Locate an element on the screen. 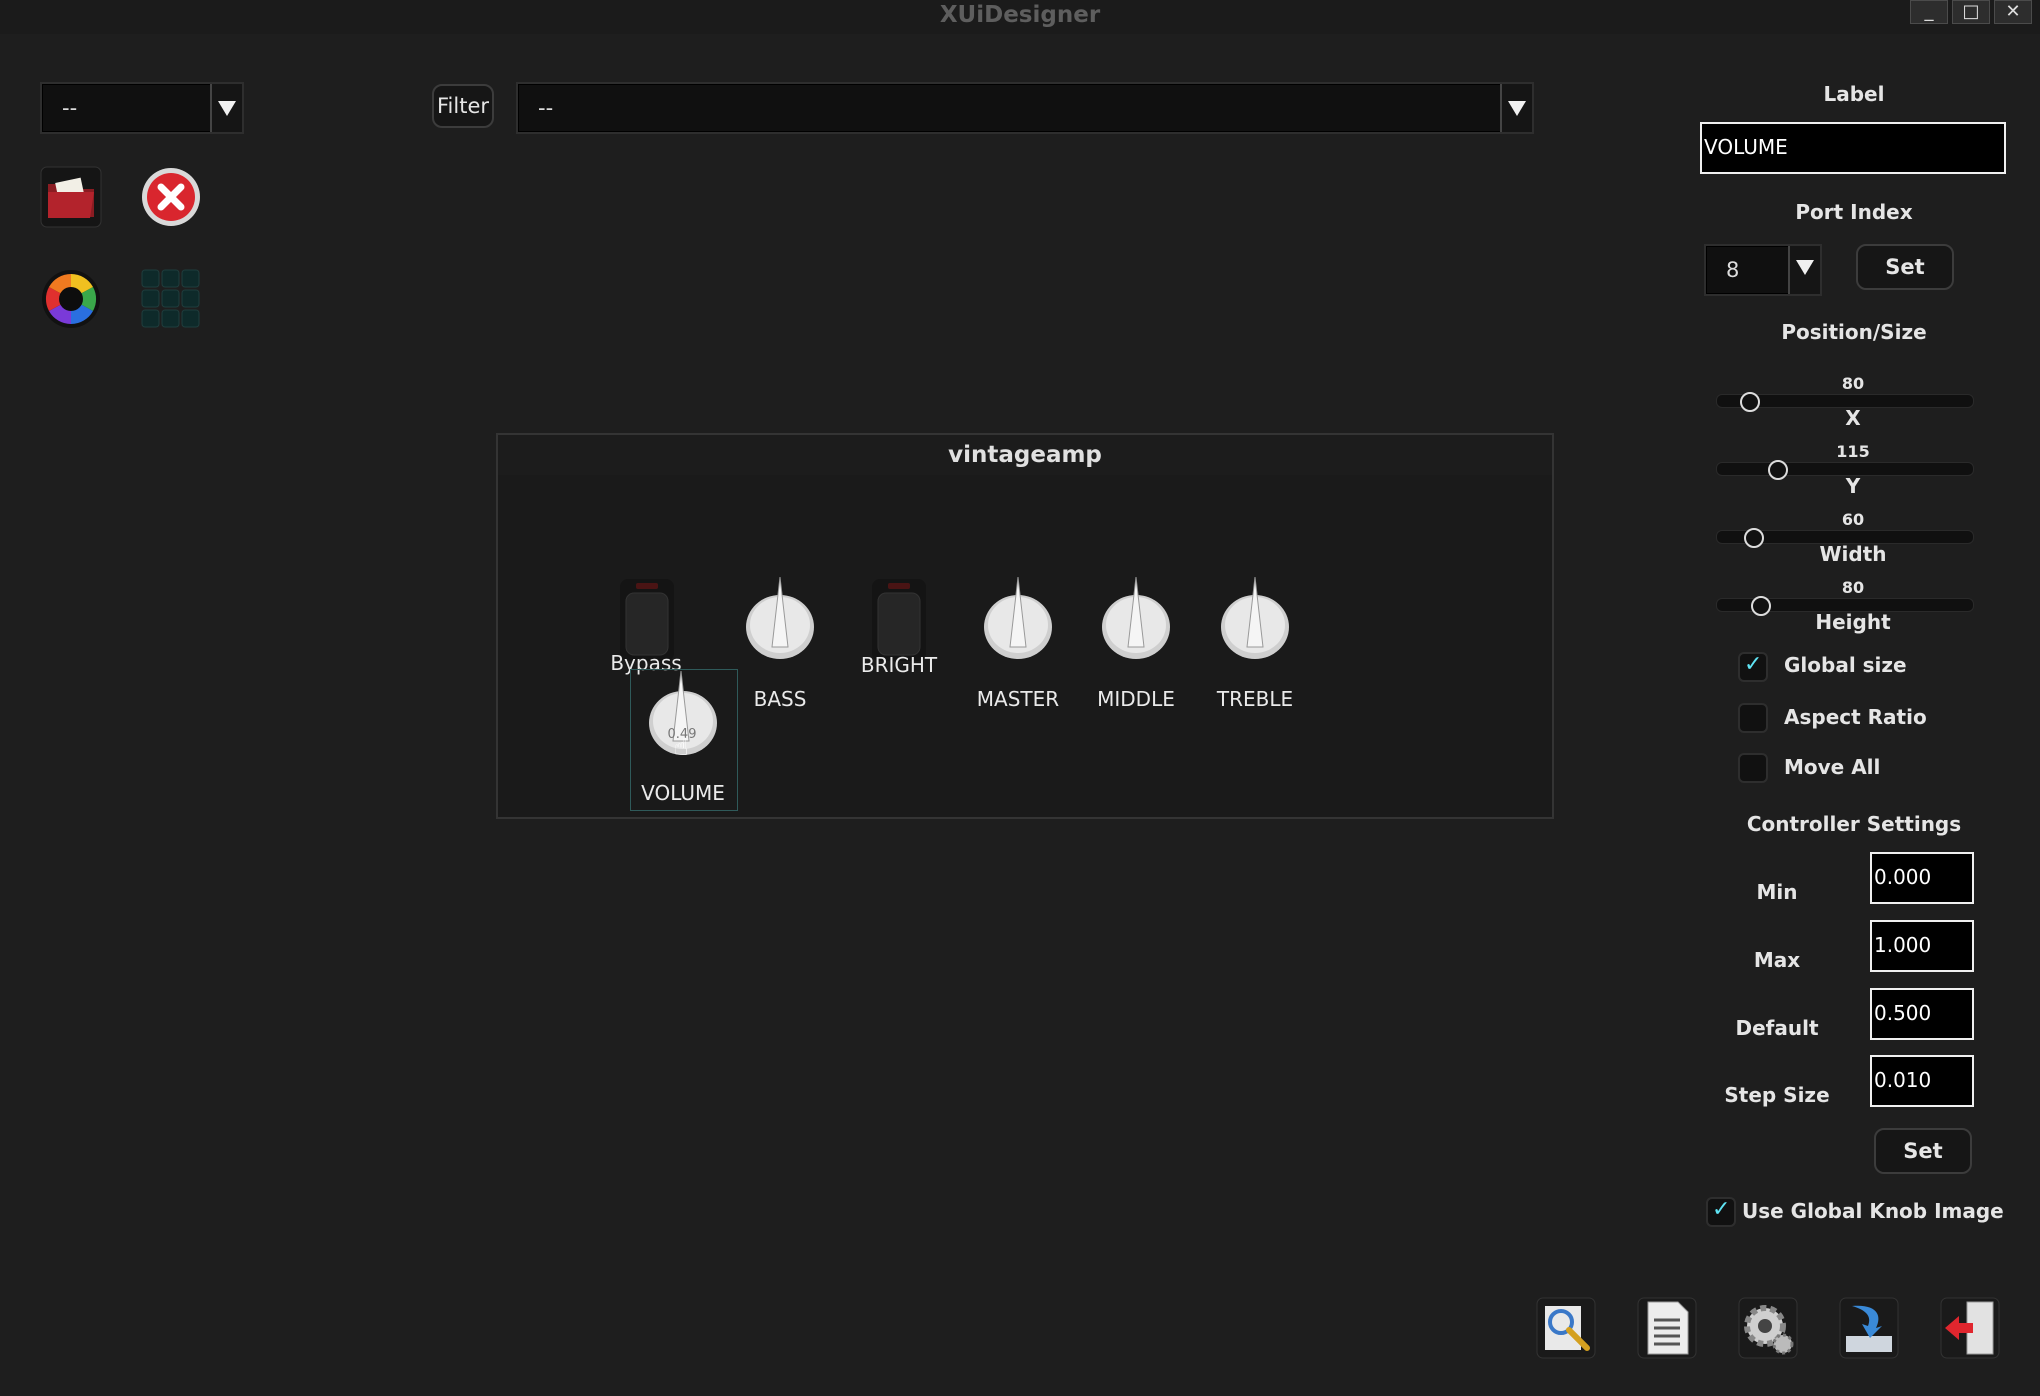 The height and width of the screenshot is (1396, 2040). edit-icon is located at coordinates (1566, 1328).